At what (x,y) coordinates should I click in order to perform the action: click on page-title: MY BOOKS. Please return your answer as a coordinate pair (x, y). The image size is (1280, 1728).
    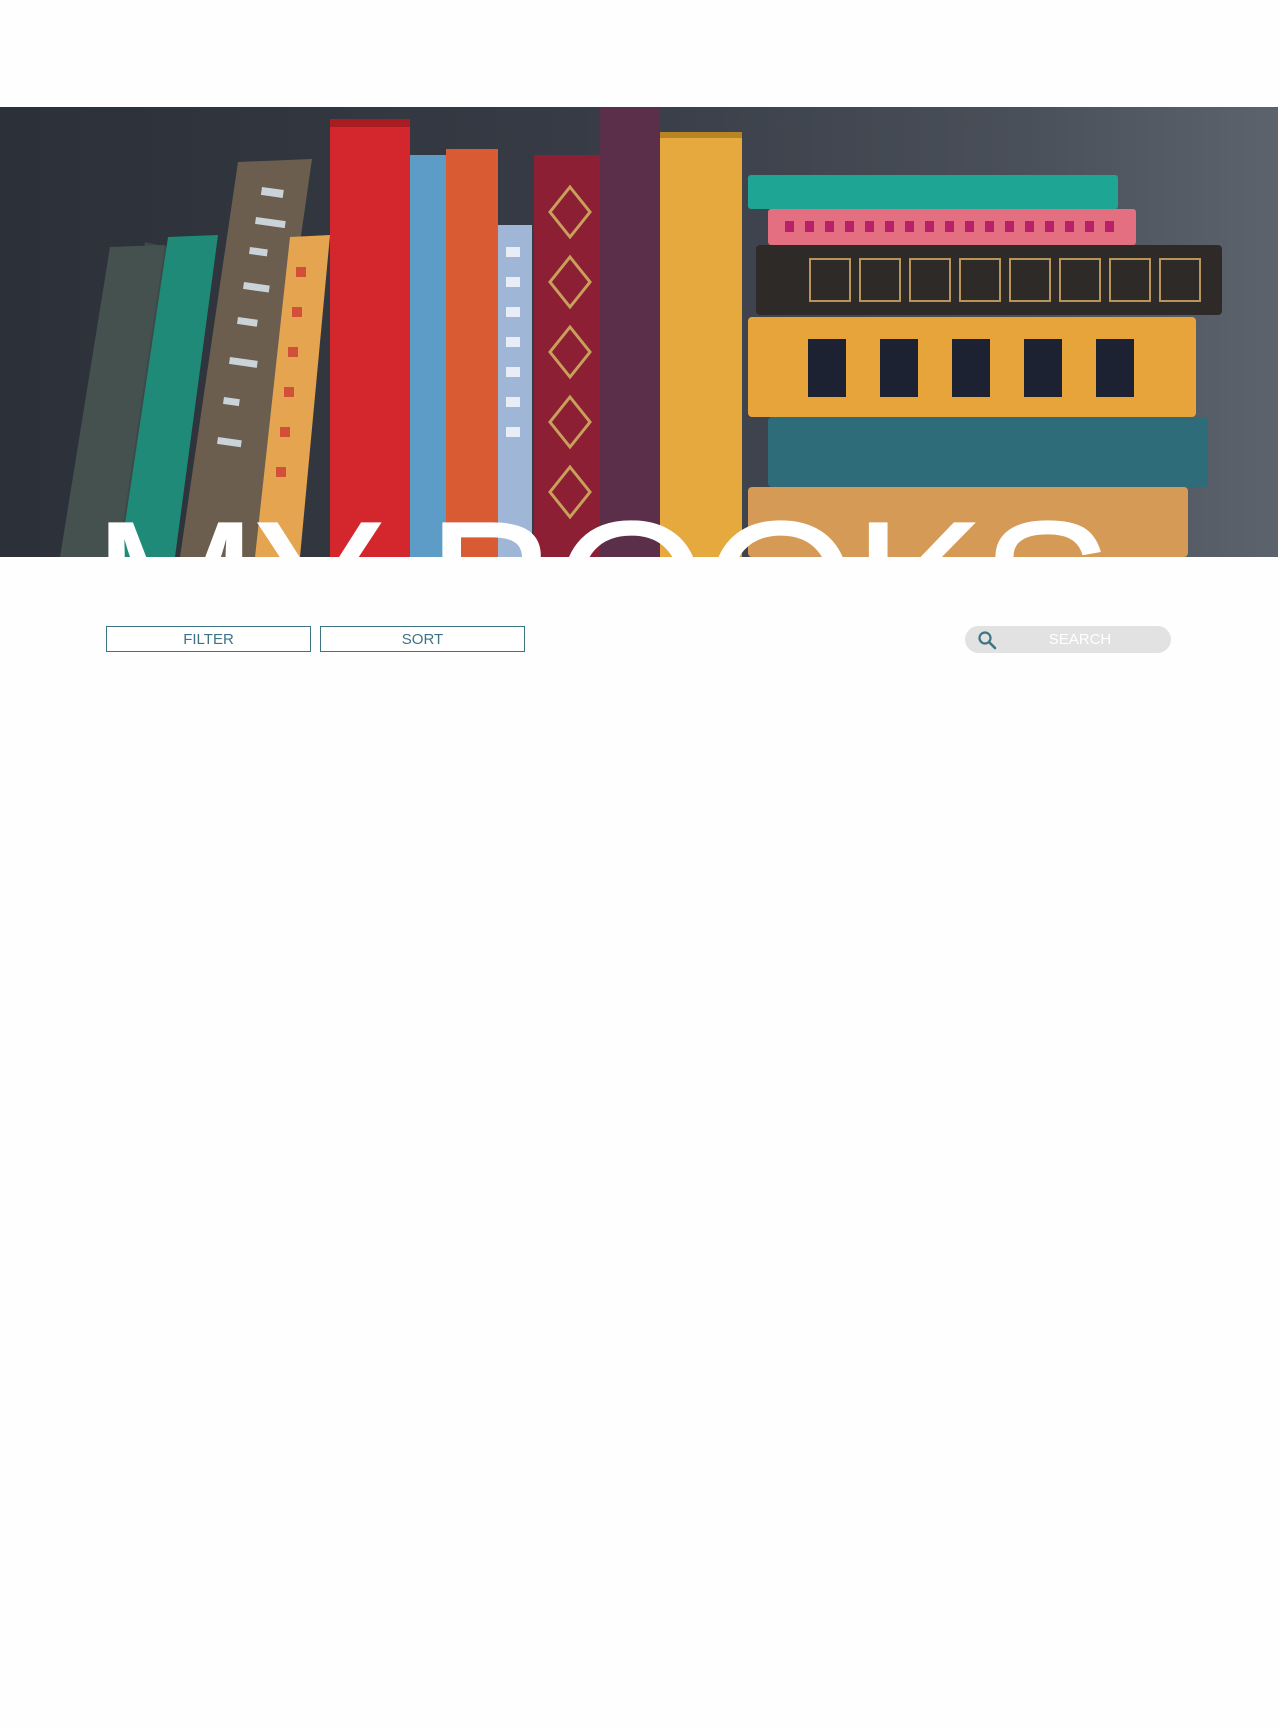
    Looking at the image, I should click on (602, 525).